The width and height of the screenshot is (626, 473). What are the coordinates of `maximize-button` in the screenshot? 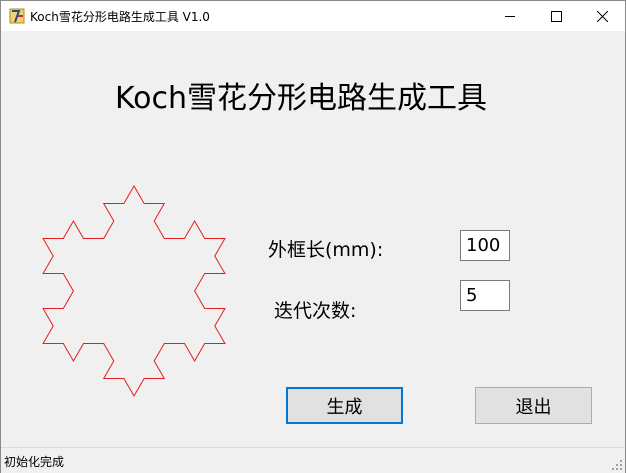 It's located at (556, 16).